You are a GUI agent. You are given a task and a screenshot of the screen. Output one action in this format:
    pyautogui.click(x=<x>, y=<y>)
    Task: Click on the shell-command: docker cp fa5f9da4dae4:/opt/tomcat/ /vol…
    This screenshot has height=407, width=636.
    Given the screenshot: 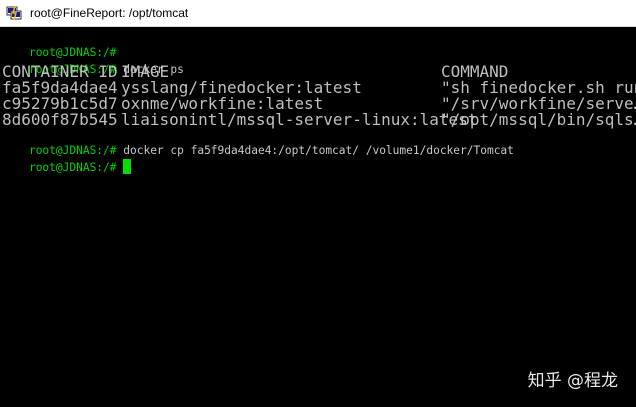 What is the action you would take?
    pyautogui.click(x=315, y=151)
    